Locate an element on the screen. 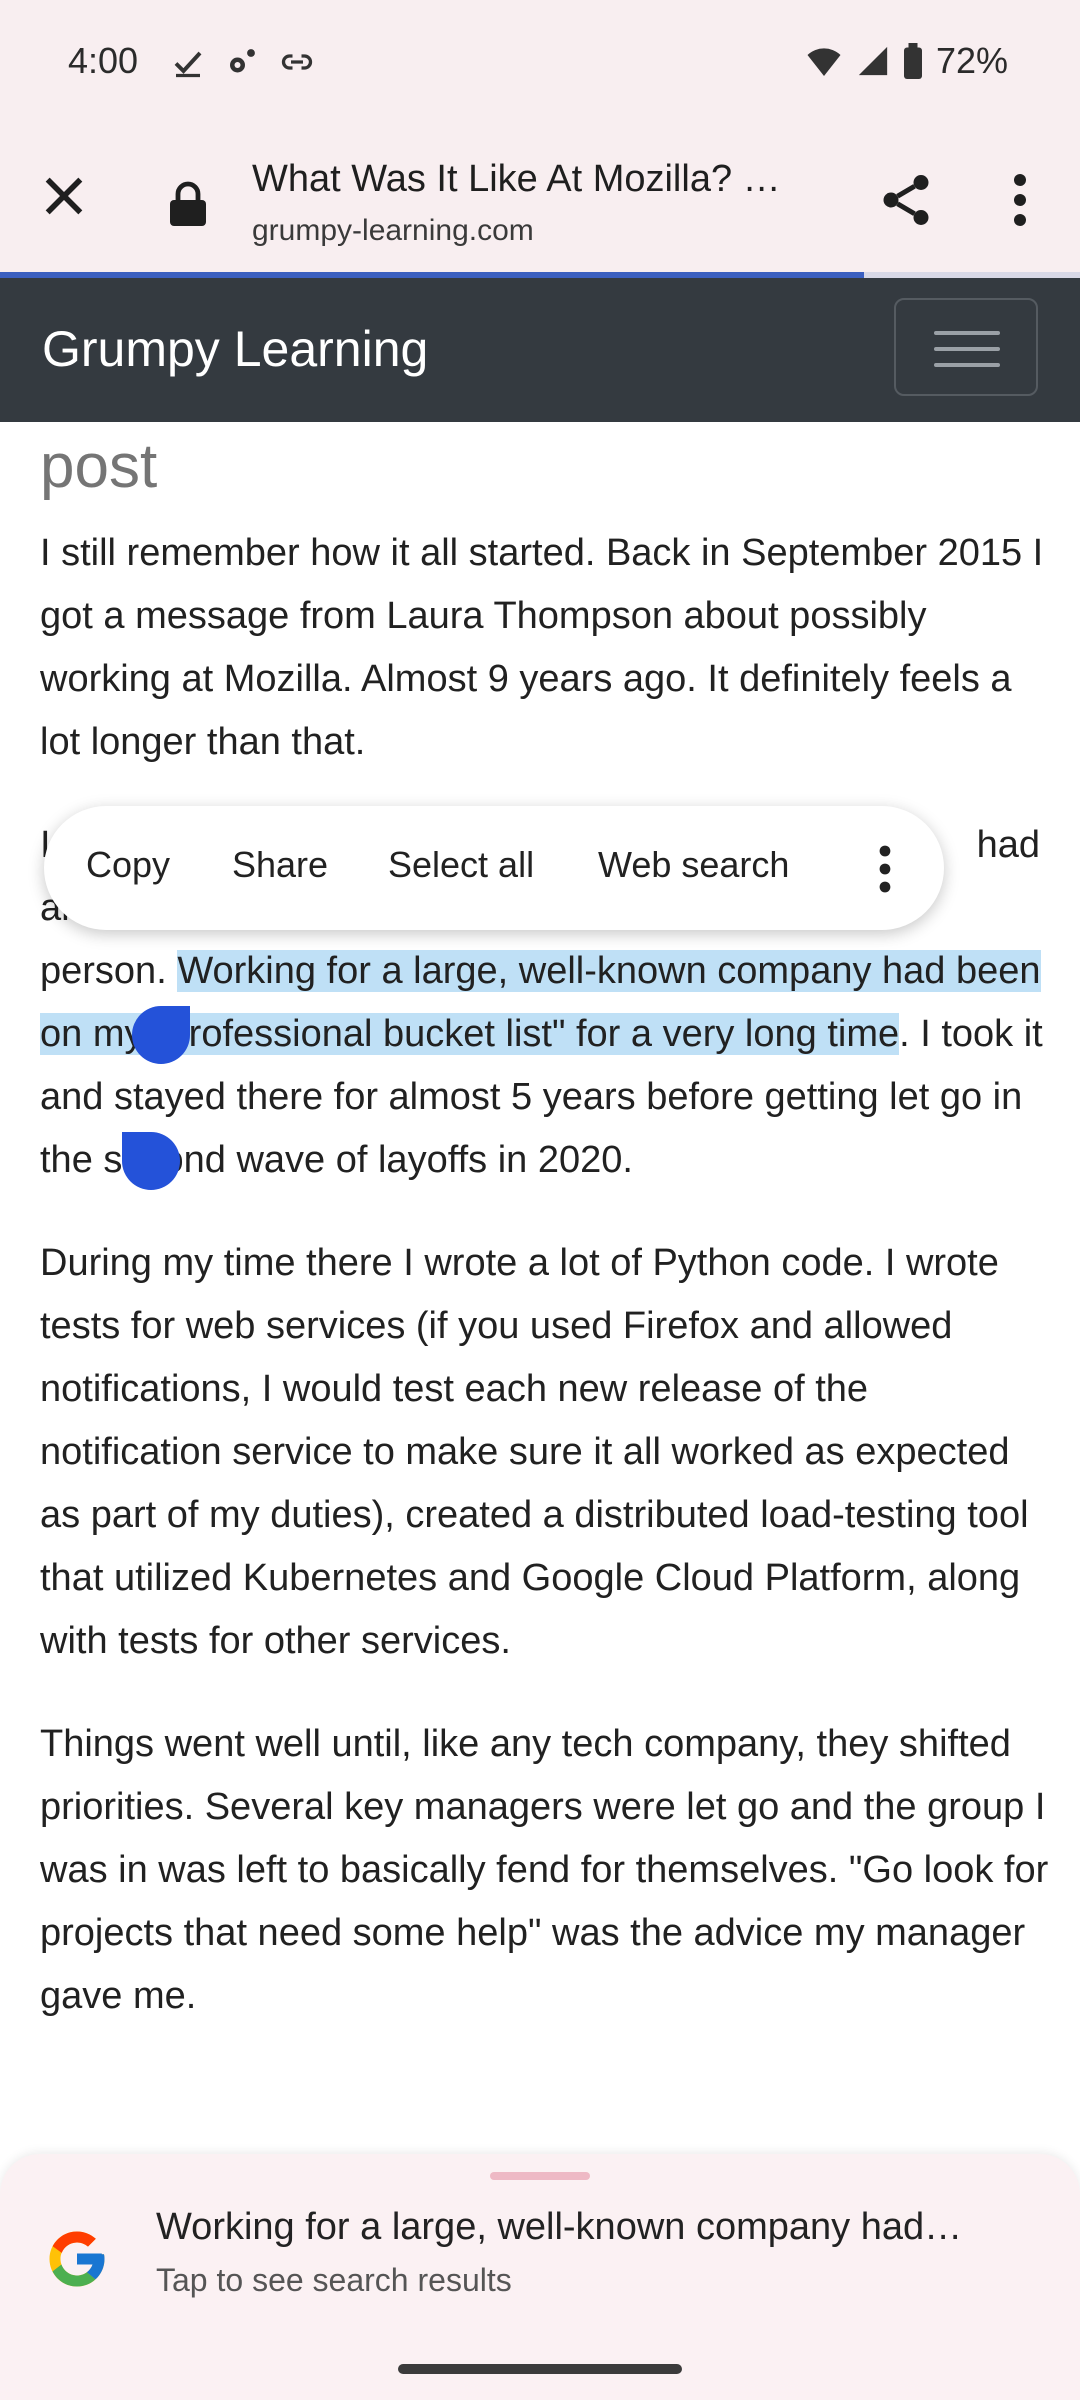 The height and width of the screenshot is (2400, 1080). site-brand: Grumpy Learning is located at coordinates (235, 349).